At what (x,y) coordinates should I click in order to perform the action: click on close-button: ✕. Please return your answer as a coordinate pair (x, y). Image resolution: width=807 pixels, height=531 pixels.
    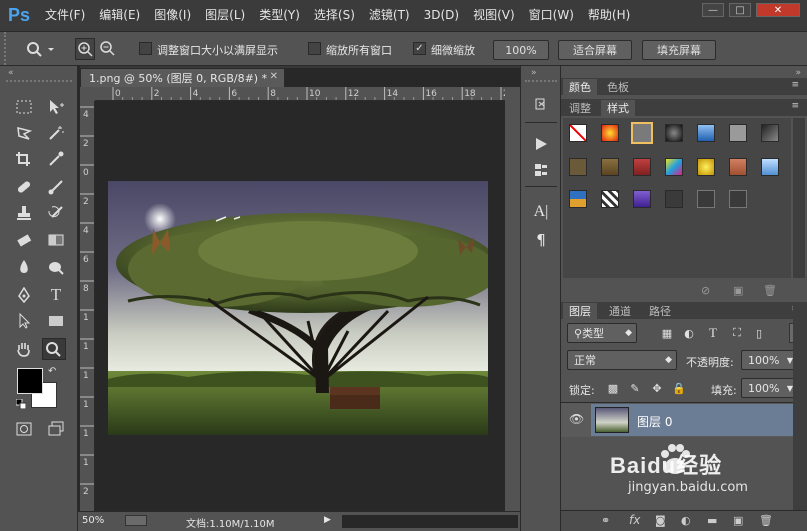
    Looking at the image, I should click on (778, 10).